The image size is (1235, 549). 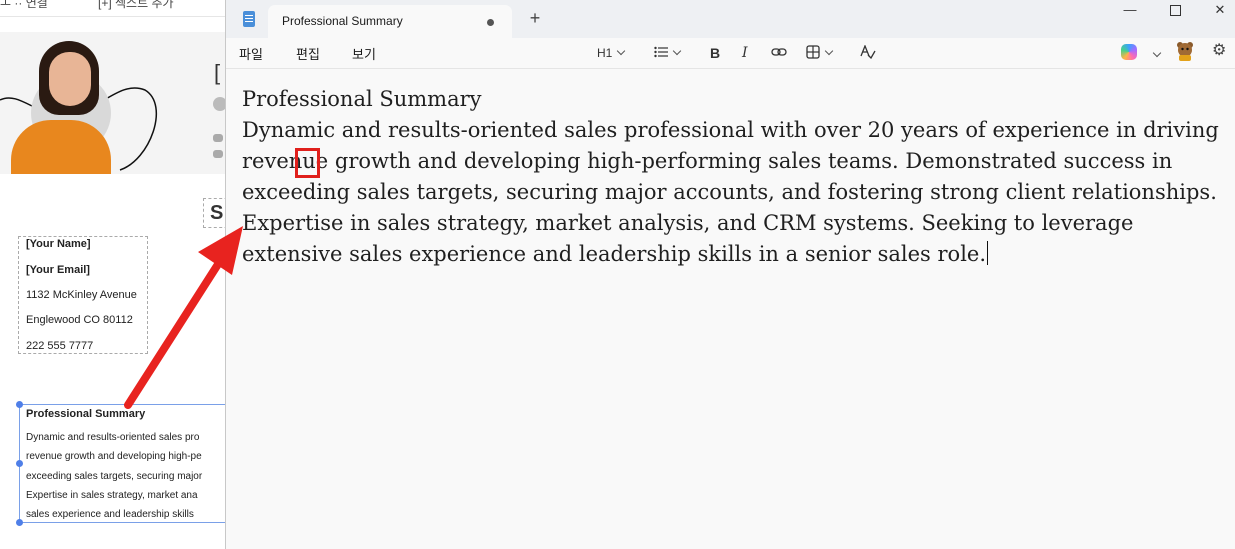 What do you see at coordinates (308, 53) in the screenshot?
I see `menu-edit: 편집` at bounding box center [308, 53].